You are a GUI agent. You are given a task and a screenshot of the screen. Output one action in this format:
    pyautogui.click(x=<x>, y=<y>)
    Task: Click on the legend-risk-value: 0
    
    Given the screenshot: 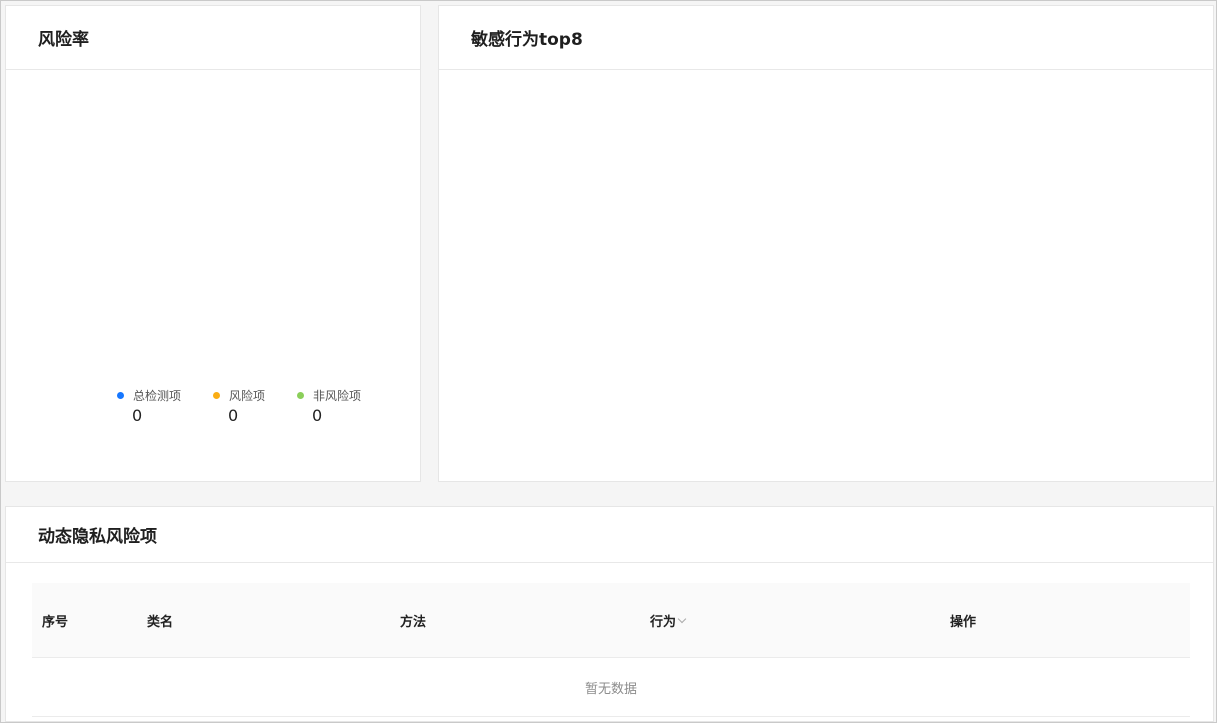 What is the action you would take?
    pyautogui.click(x=233, y=415)
    